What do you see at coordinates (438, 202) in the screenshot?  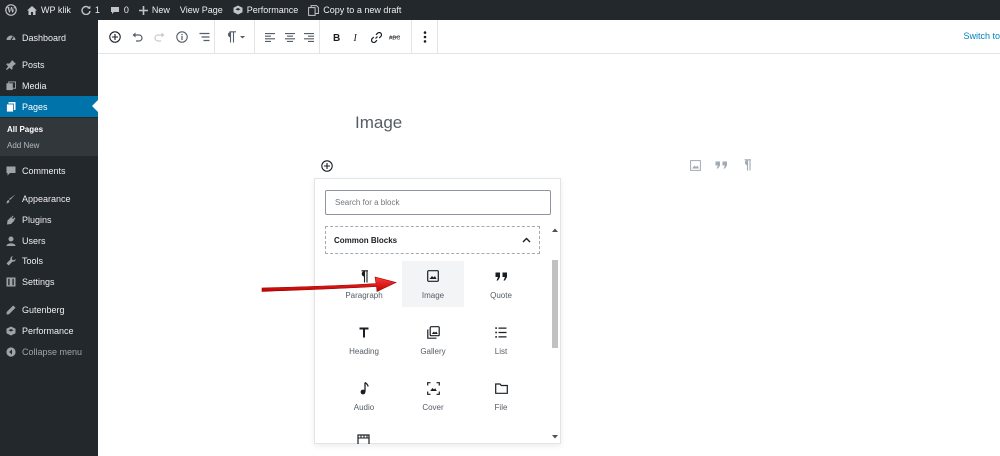 I see `block-search-input` at bounding box center [438, 202].